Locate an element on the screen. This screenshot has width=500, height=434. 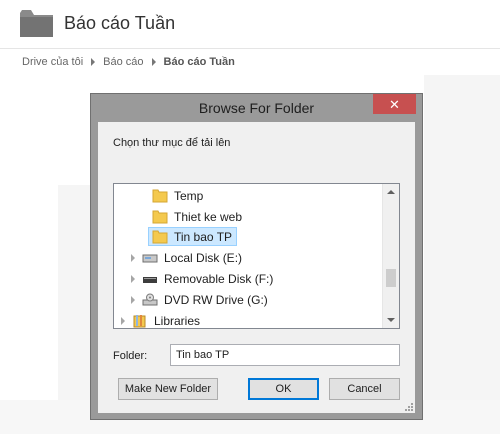
tree-item-removable-disk-f: Removable Disk (F:) is located at coordinates (200, 278).